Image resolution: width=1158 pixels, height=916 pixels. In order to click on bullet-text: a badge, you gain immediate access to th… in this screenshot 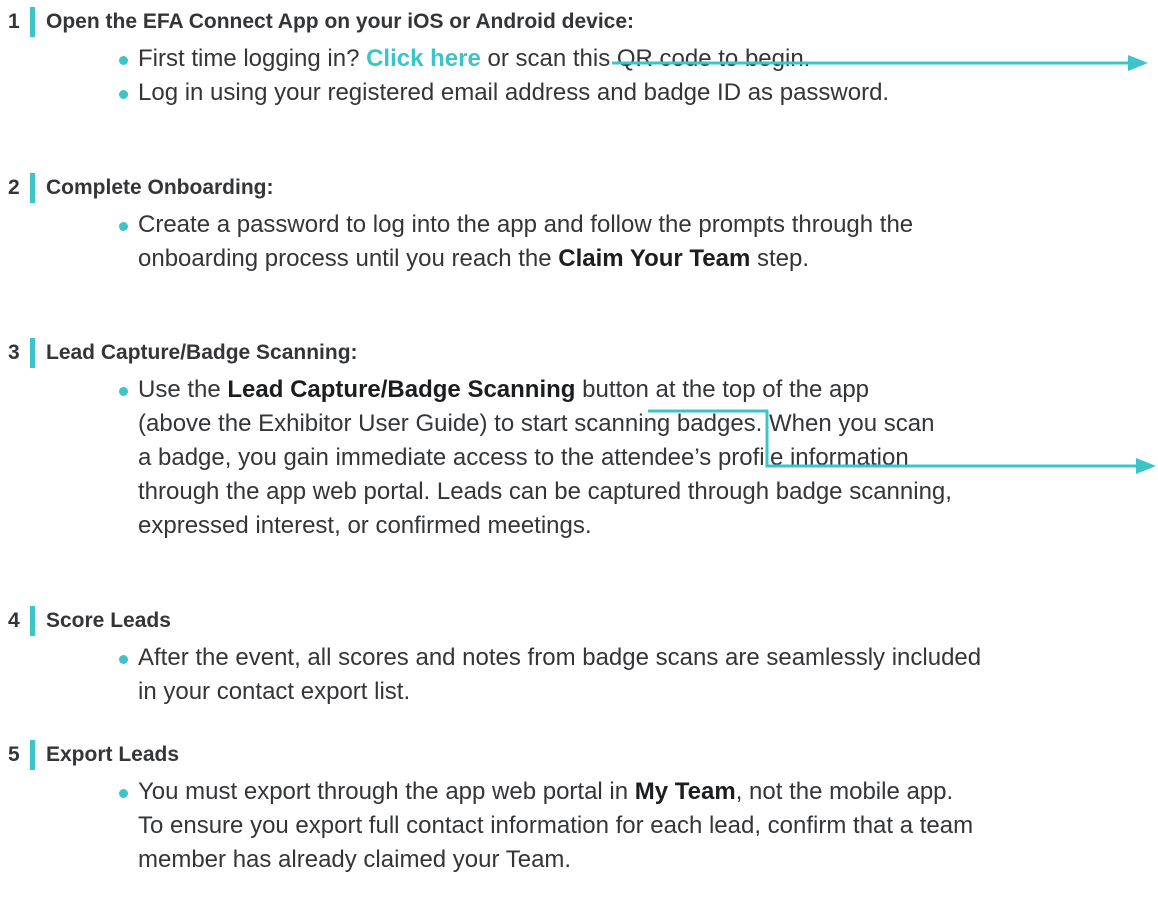, I will do `click(523, 457)`.